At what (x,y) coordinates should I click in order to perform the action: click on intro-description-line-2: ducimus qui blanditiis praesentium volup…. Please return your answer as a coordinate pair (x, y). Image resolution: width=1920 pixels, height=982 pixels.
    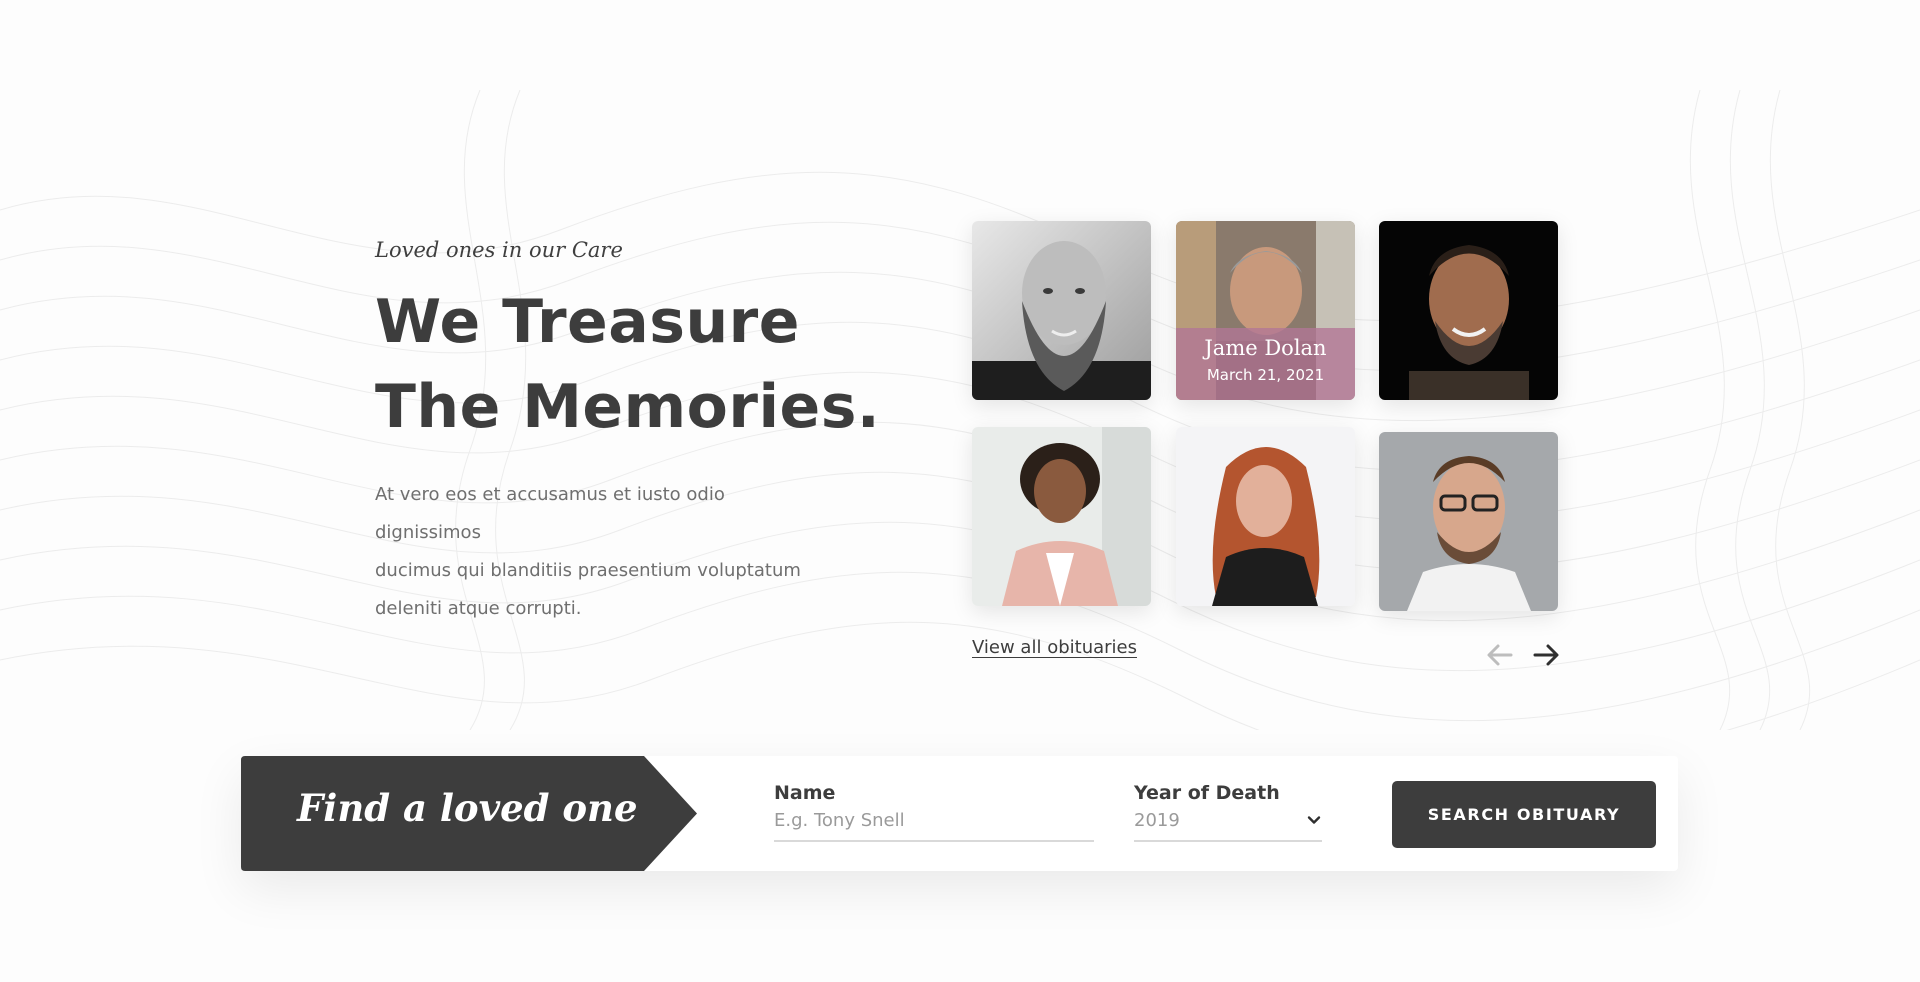
    Looking at the image, I should click on (588, 570).